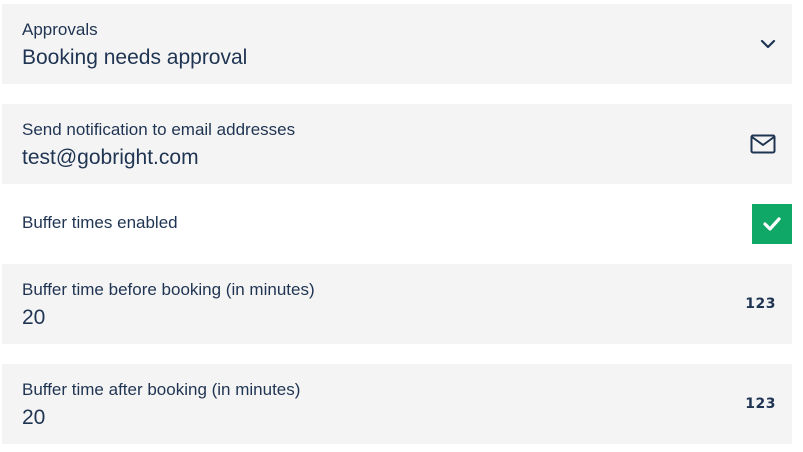 This screenshot has height=452, width=803. What do you see at coordinates (110, 157) in the screenshot?
I see `notification-email-value: test@gobright.com` at bounding box center [110, 157].